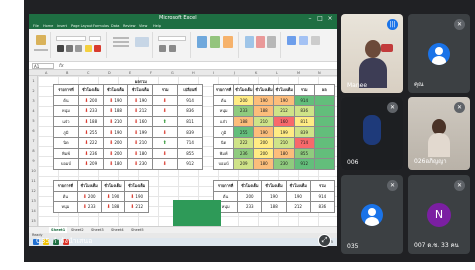 This screenshot has height=270, width=475. What do you see at coordinates (66, 153) in the screenshot?
I see `name-cell: พิมพ์` at bounding box center [66, 153].